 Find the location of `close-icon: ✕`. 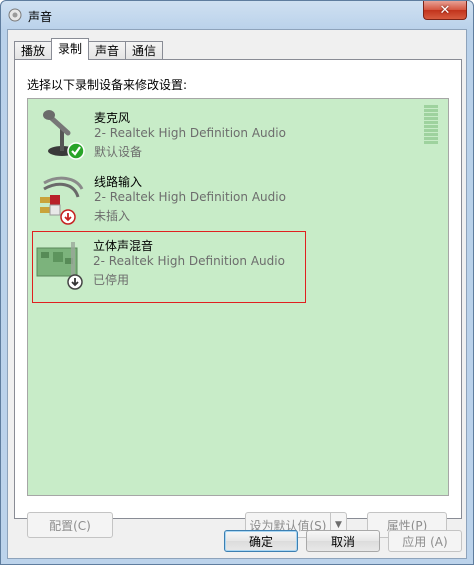

close-icon: ✕ is located at coordinates (445, 10).